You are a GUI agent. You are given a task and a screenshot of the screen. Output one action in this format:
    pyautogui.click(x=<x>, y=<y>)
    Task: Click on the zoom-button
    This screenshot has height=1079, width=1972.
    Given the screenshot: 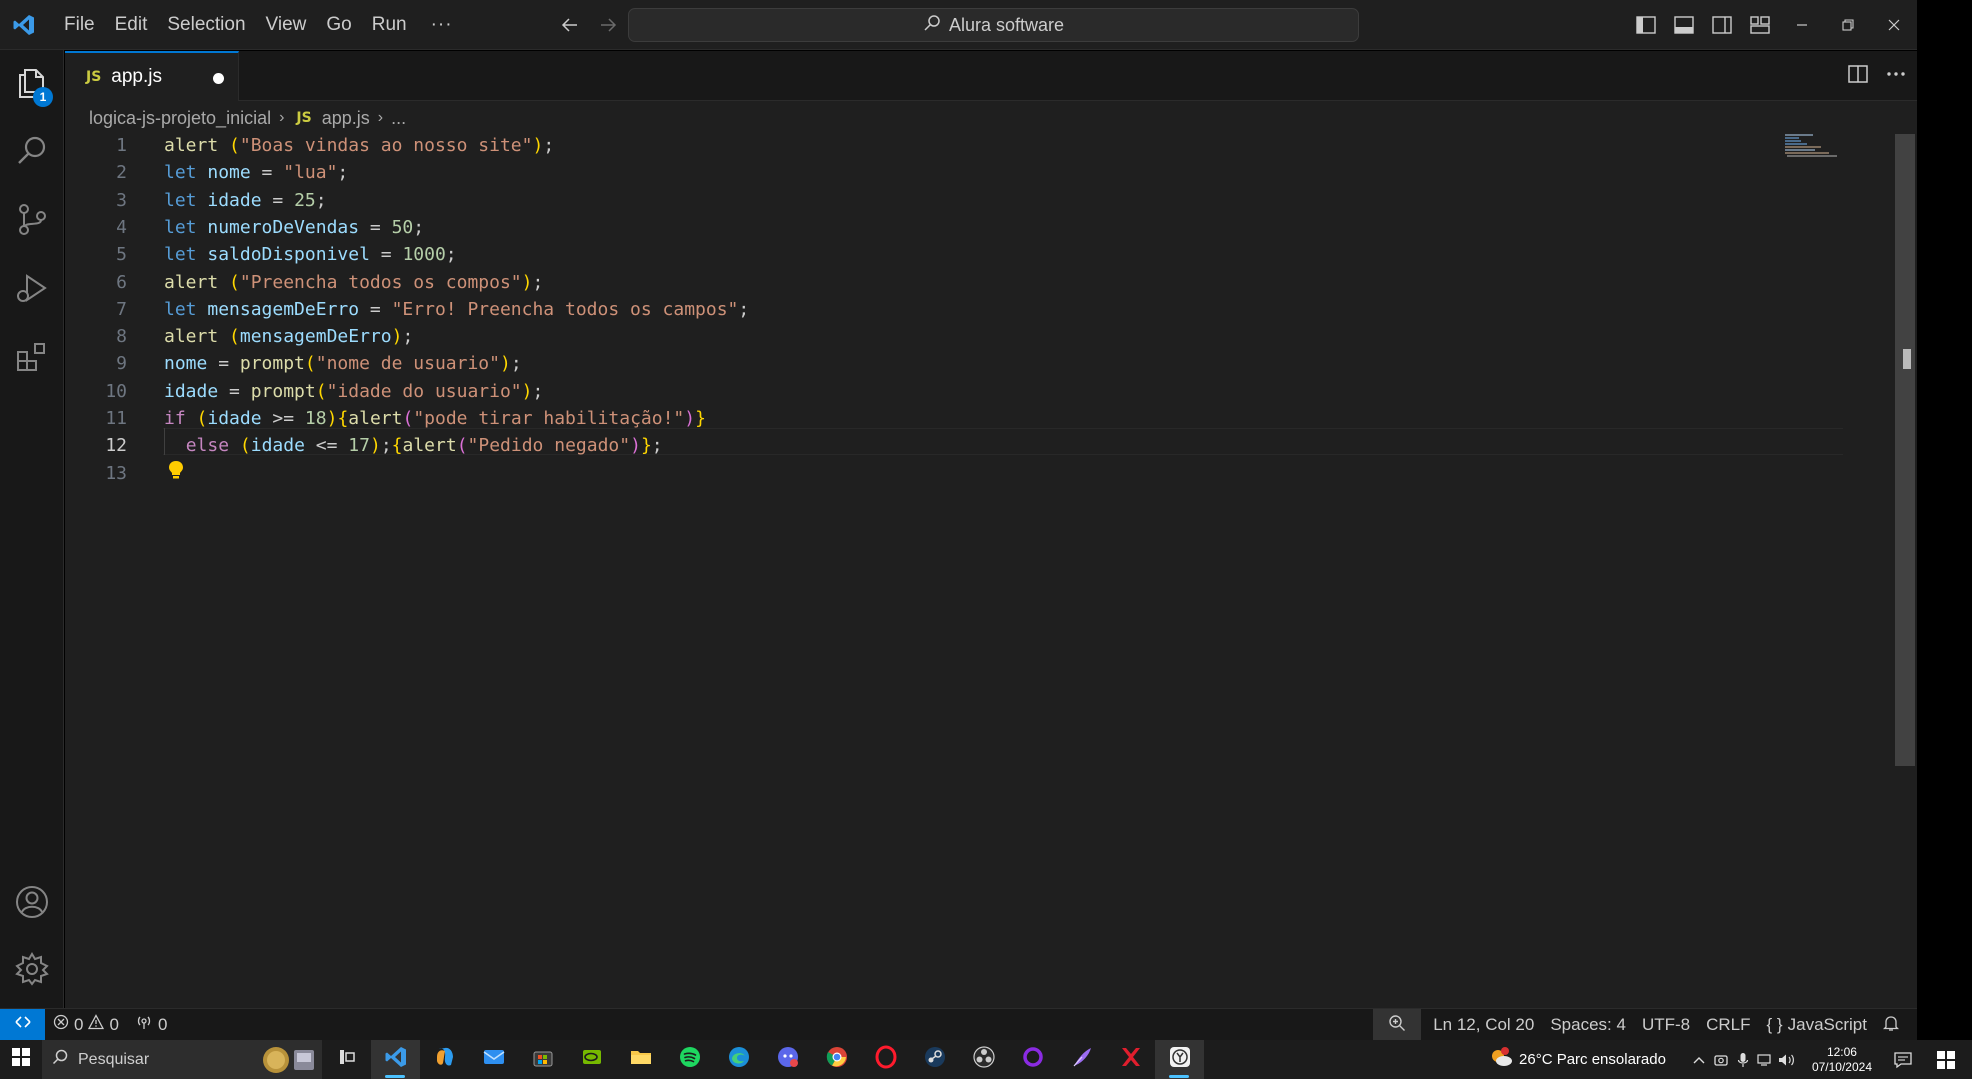 What is the action you would take?
    pyautogui.click(x=1397, y=1025)
    